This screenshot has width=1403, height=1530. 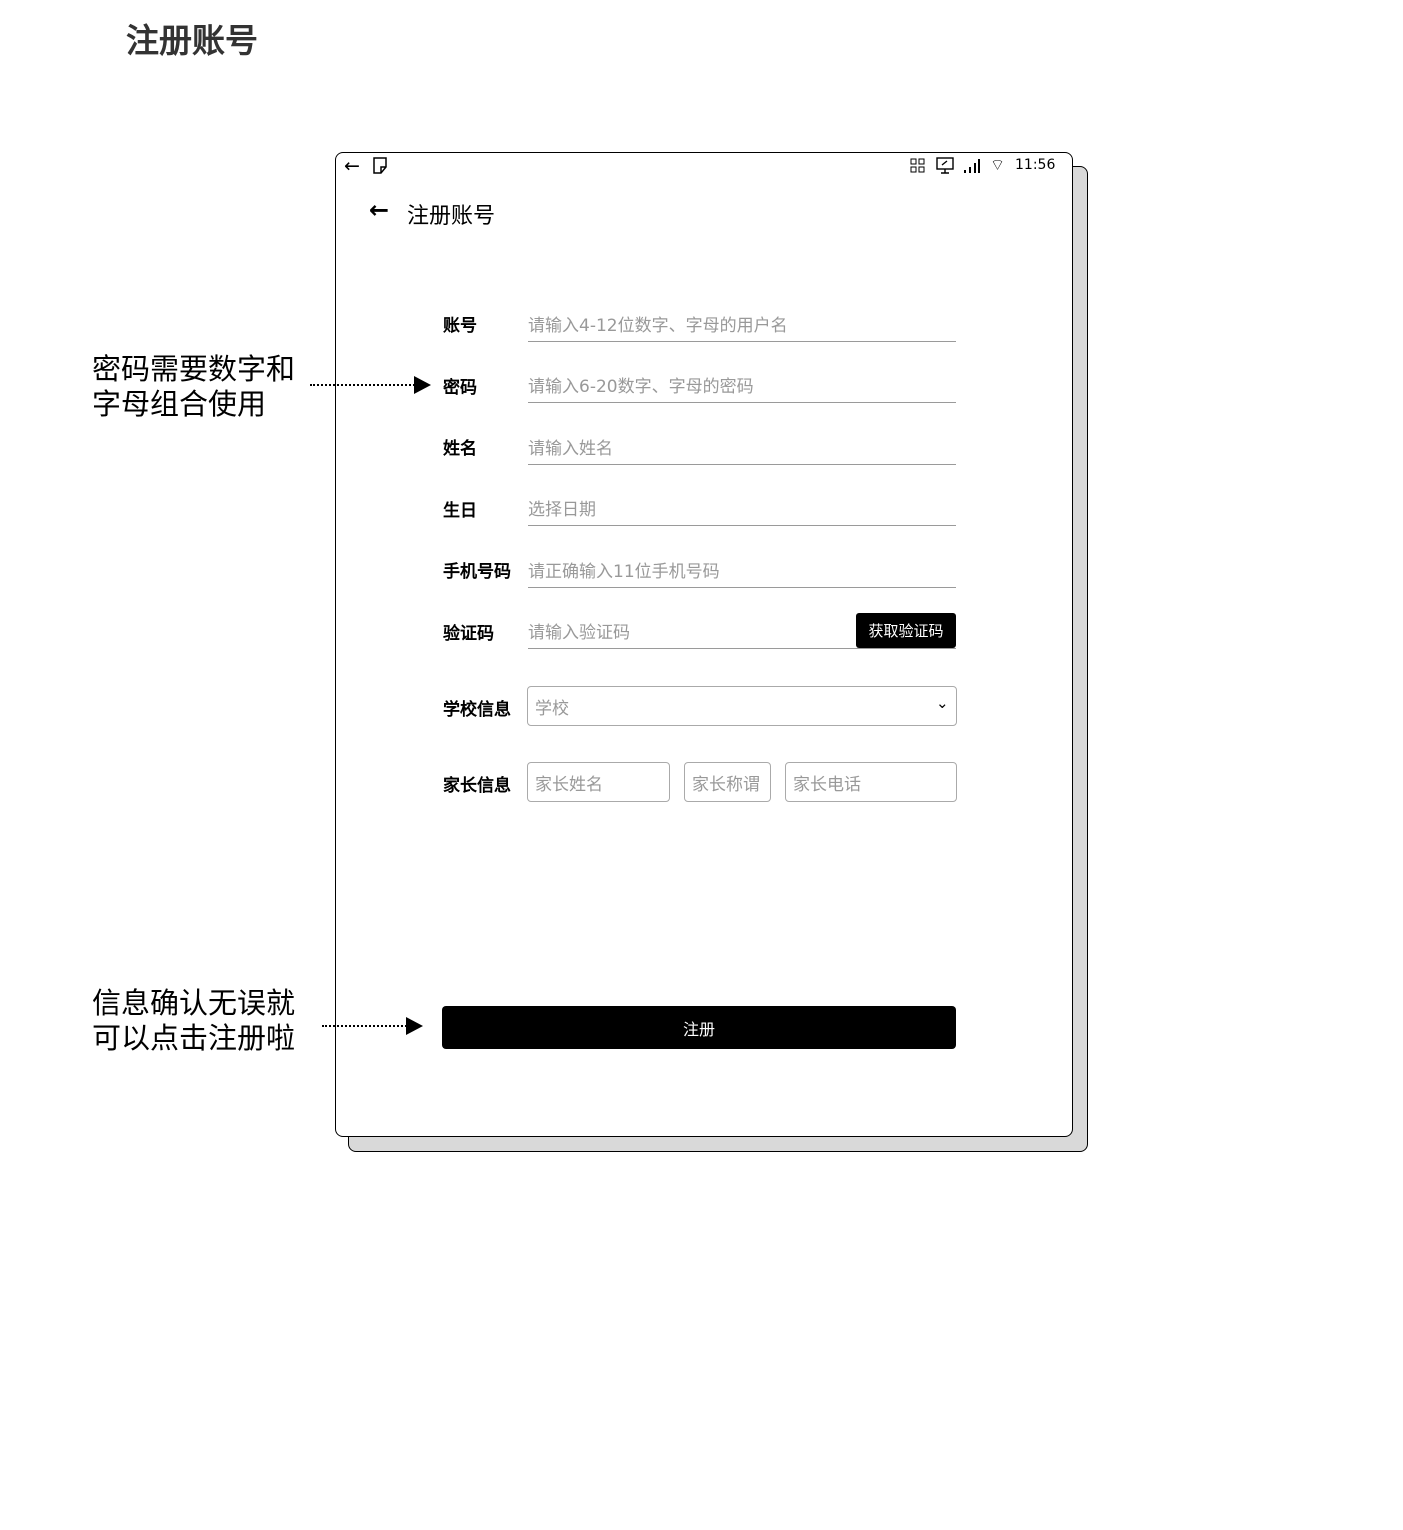 I want to click on apps-icon, so click(x=917, y=165).